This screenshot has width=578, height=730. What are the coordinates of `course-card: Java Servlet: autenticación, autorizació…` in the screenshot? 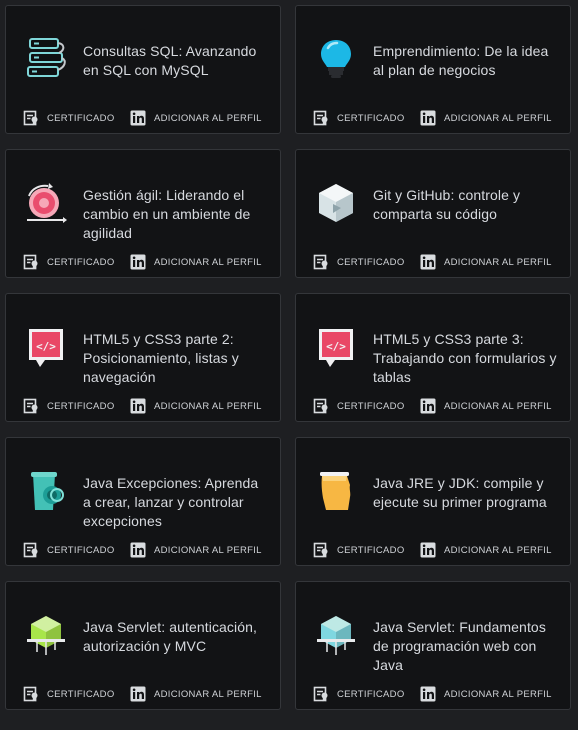 It's located at (143, 645).